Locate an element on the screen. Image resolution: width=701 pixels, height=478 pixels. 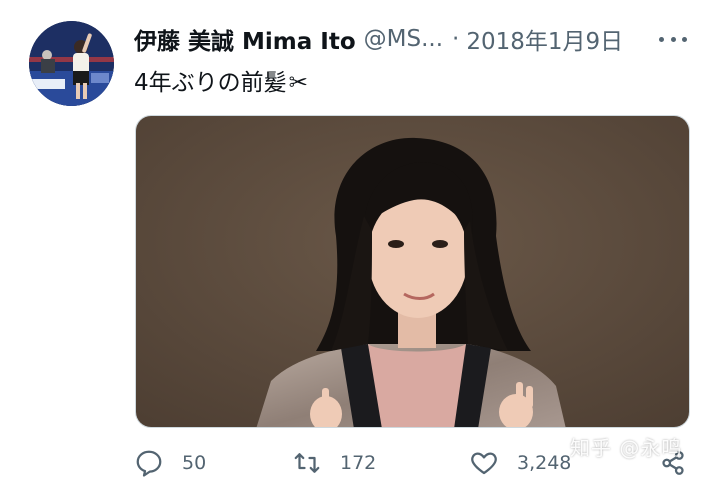
reply-icon is located at coordinates (149, 463).